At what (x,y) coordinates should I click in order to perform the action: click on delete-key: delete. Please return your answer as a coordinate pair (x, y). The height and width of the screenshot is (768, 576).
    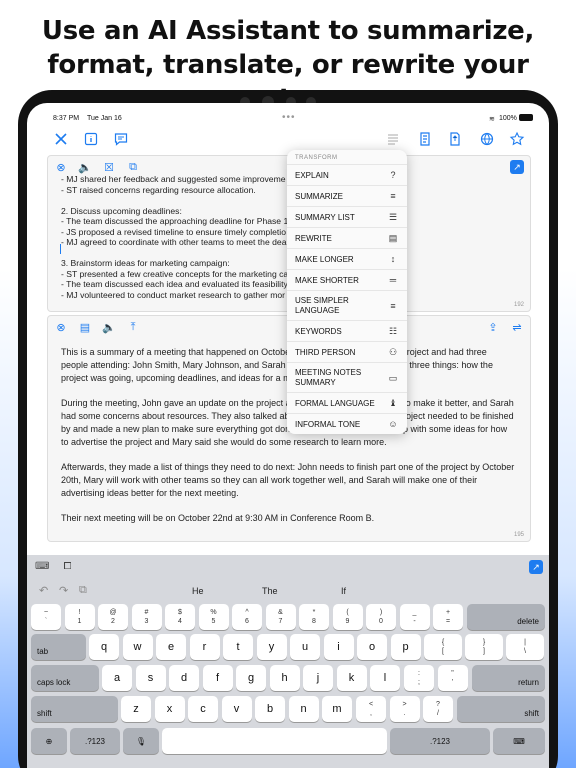
    Looking at the image, I should click on (506, 617).